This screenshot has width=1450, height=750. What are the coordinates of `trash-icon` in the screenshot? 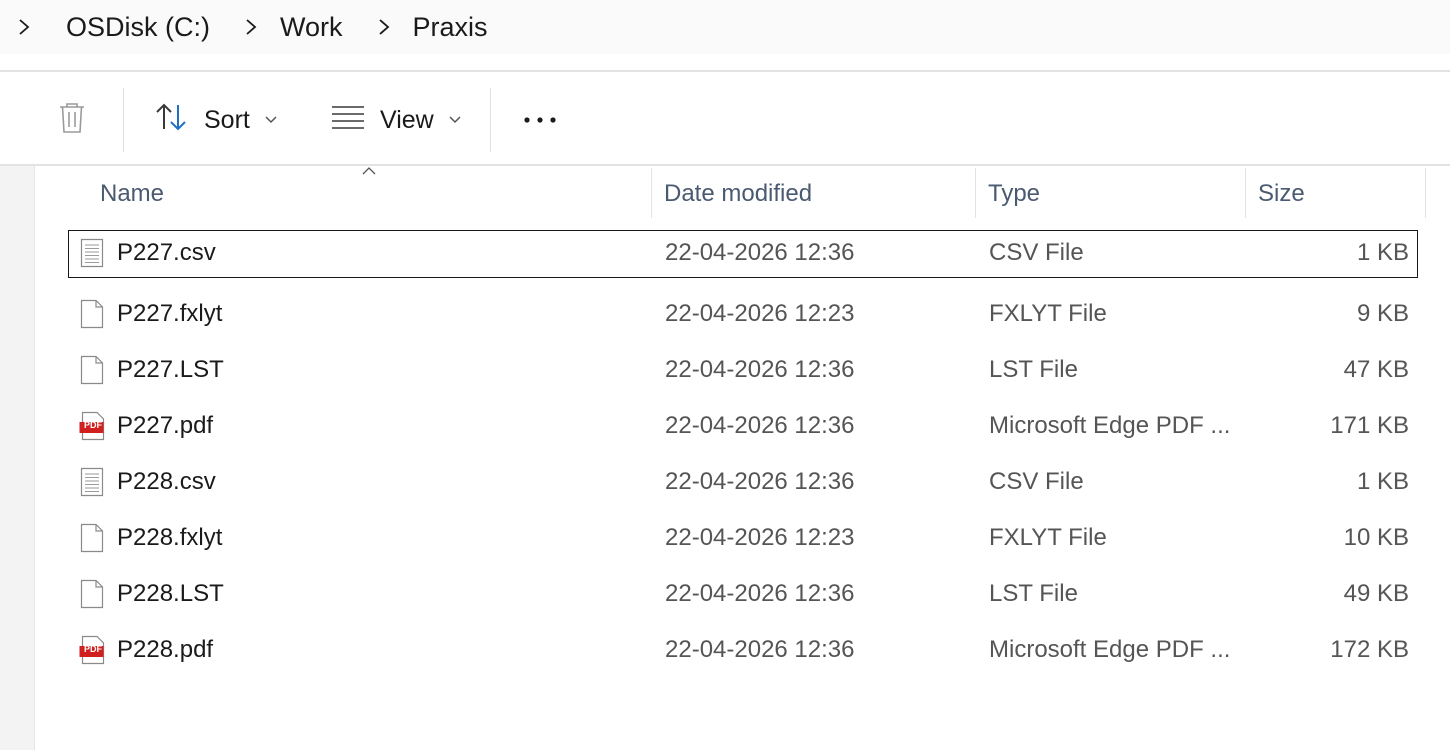 It's located at (72, 120).